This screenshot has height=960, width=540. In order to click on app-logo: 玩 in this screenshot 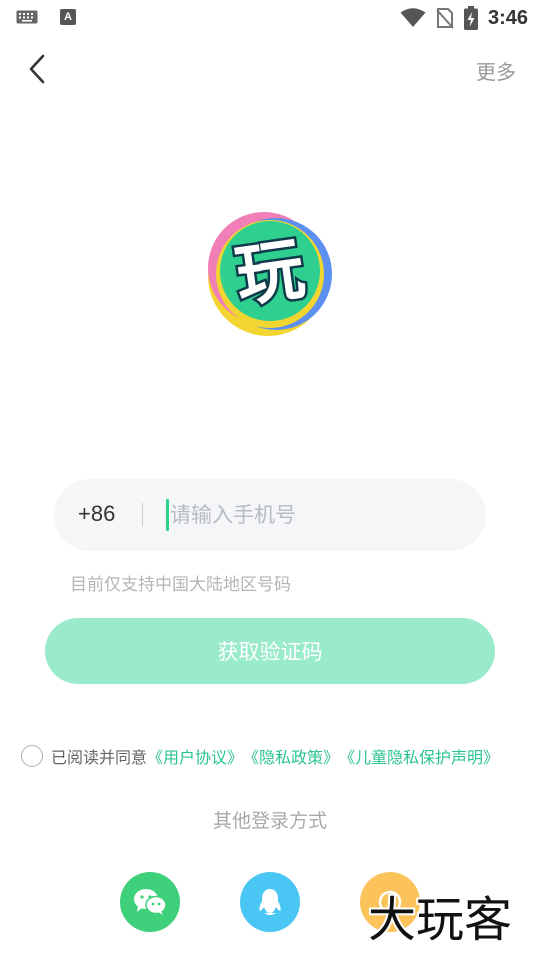, I will do `click(270, 274)`.